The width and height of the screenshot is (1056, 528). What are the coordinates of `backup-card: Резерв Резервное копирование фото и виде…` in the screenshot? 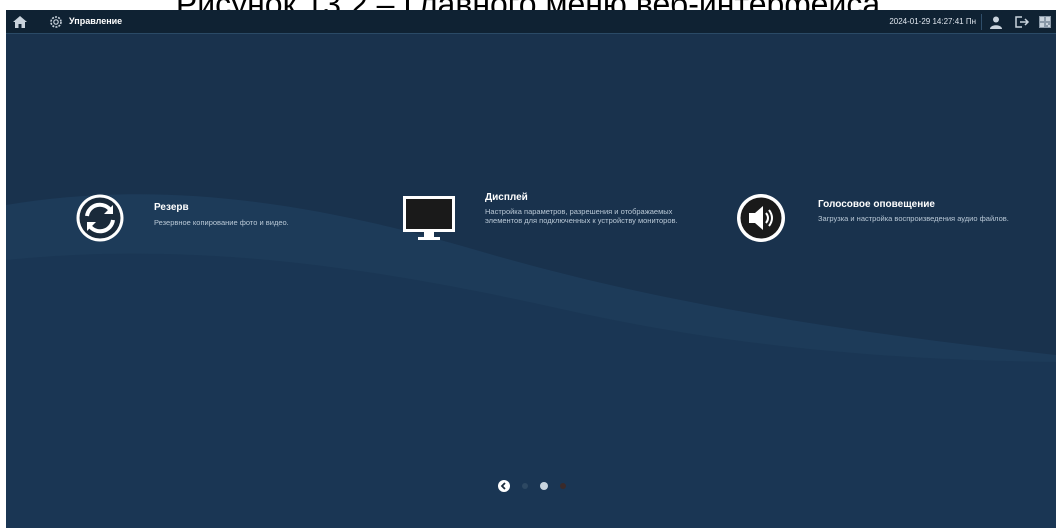 It's located at (219, 220).